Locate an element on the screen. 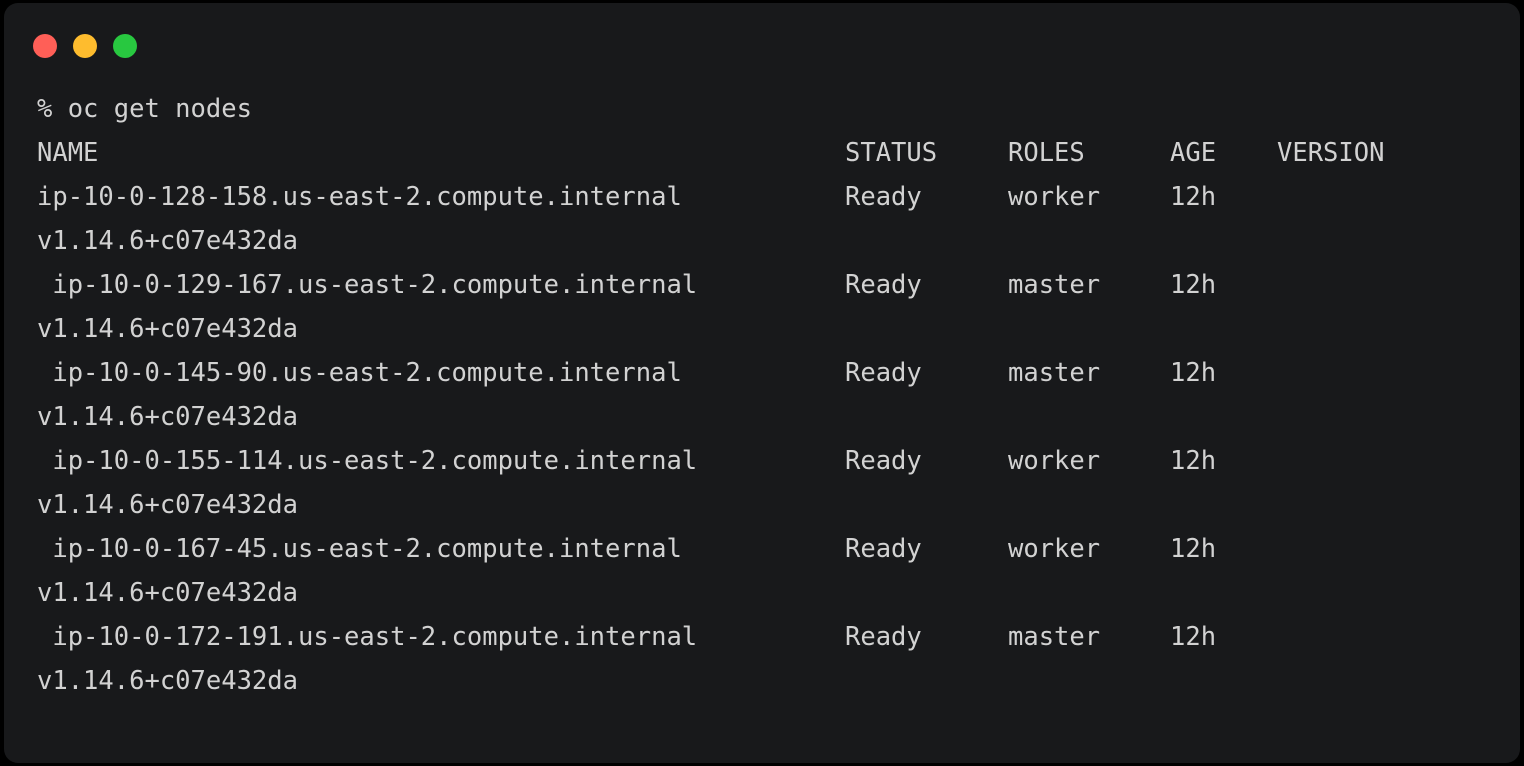 This screenshot has width=1524, height=766. minimize-window-button is located at coordinates (85, 46).